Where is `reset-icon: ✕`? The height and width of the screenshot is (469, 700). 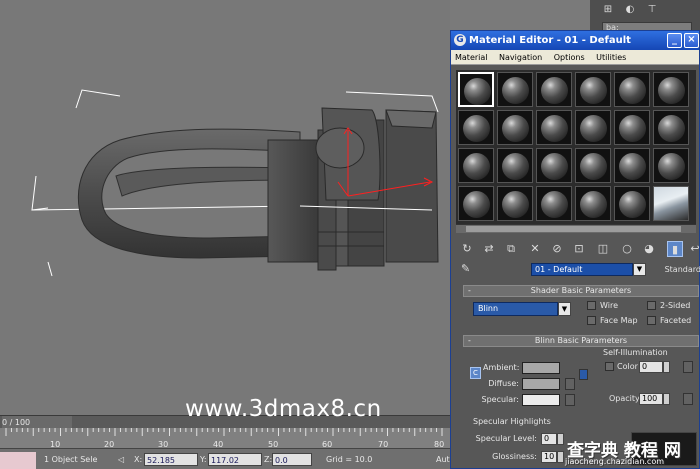 reset-icon: ✕ is located at coordinates (535, 249).